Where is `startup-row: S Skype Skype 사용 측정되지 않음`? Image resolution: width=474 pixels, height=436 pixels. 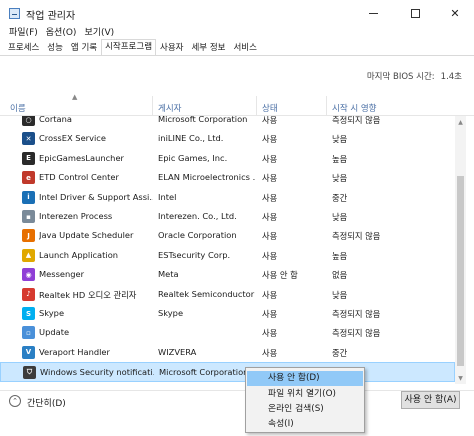 startup-row: S Skype Skype 사용 측정되지 않음 is located at coordinates (227, 313).